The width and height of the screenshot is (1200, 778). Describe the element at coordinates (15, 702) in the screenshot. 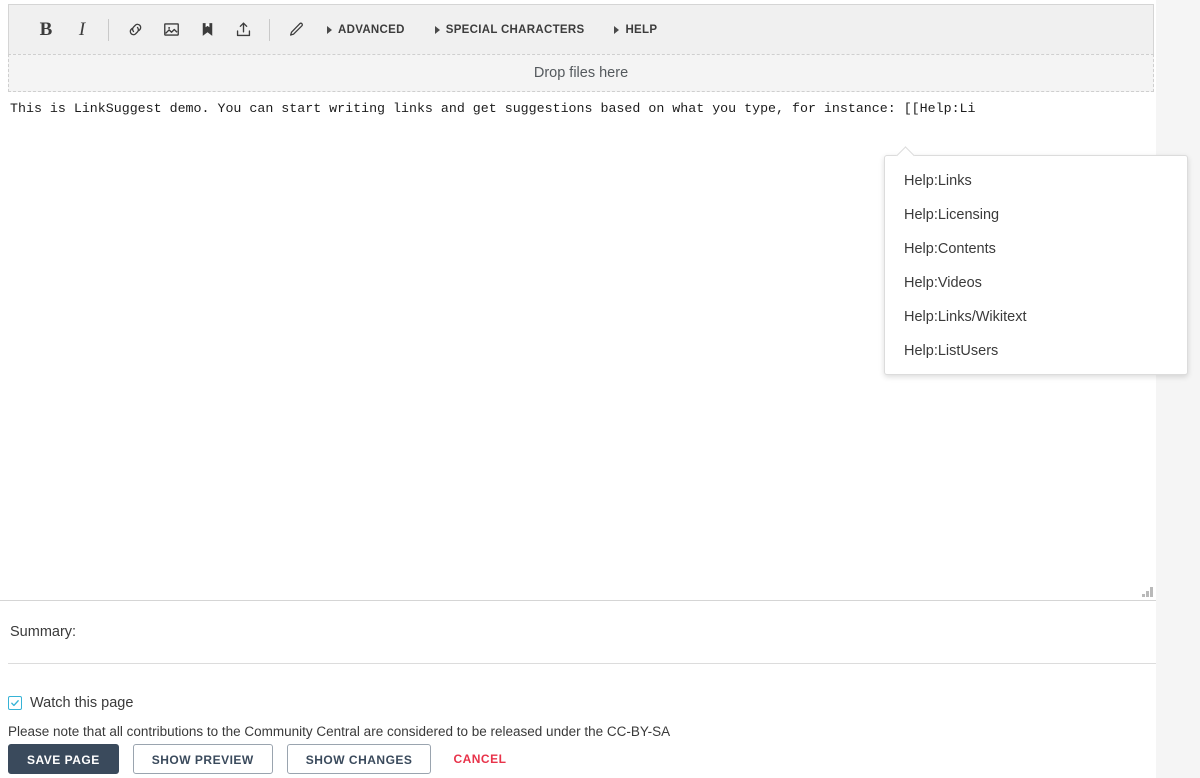

I see `watch-this-page-checkbox` at that location.